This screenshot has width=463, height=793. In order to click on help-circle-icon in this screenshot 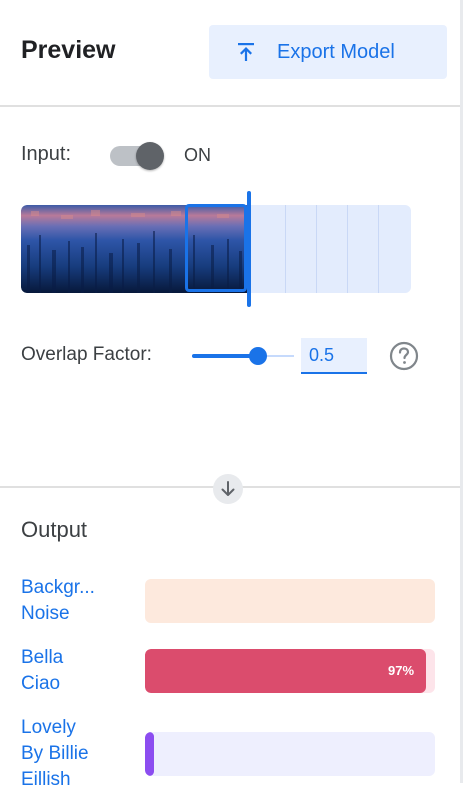, I will do `click(404, 356)`.